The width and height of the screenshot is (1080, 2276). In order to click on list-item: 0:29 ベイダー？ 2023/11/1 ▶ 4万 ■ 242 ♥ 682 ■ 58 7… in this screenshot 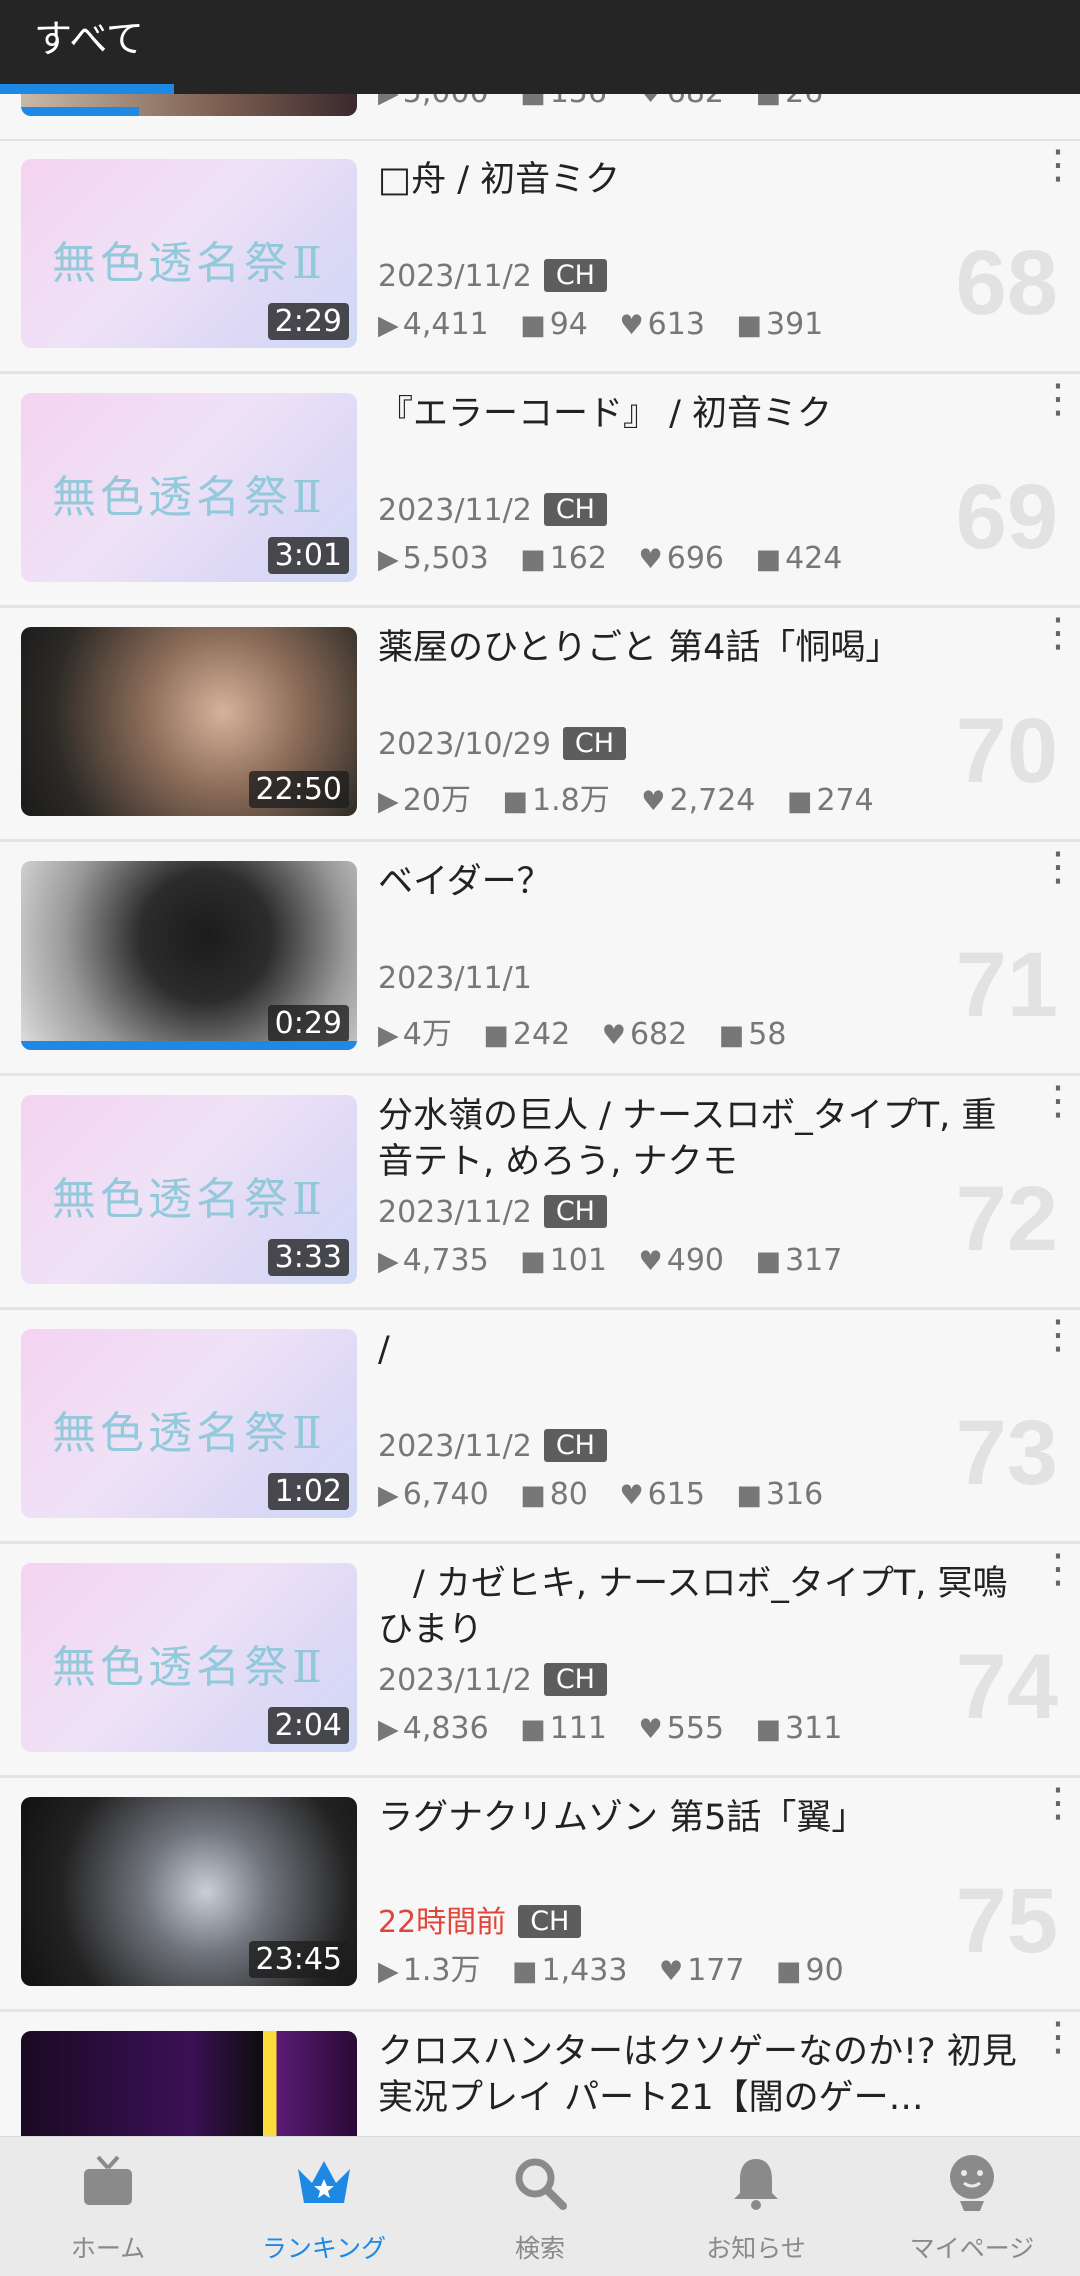, I will do `click(540, 959)`.